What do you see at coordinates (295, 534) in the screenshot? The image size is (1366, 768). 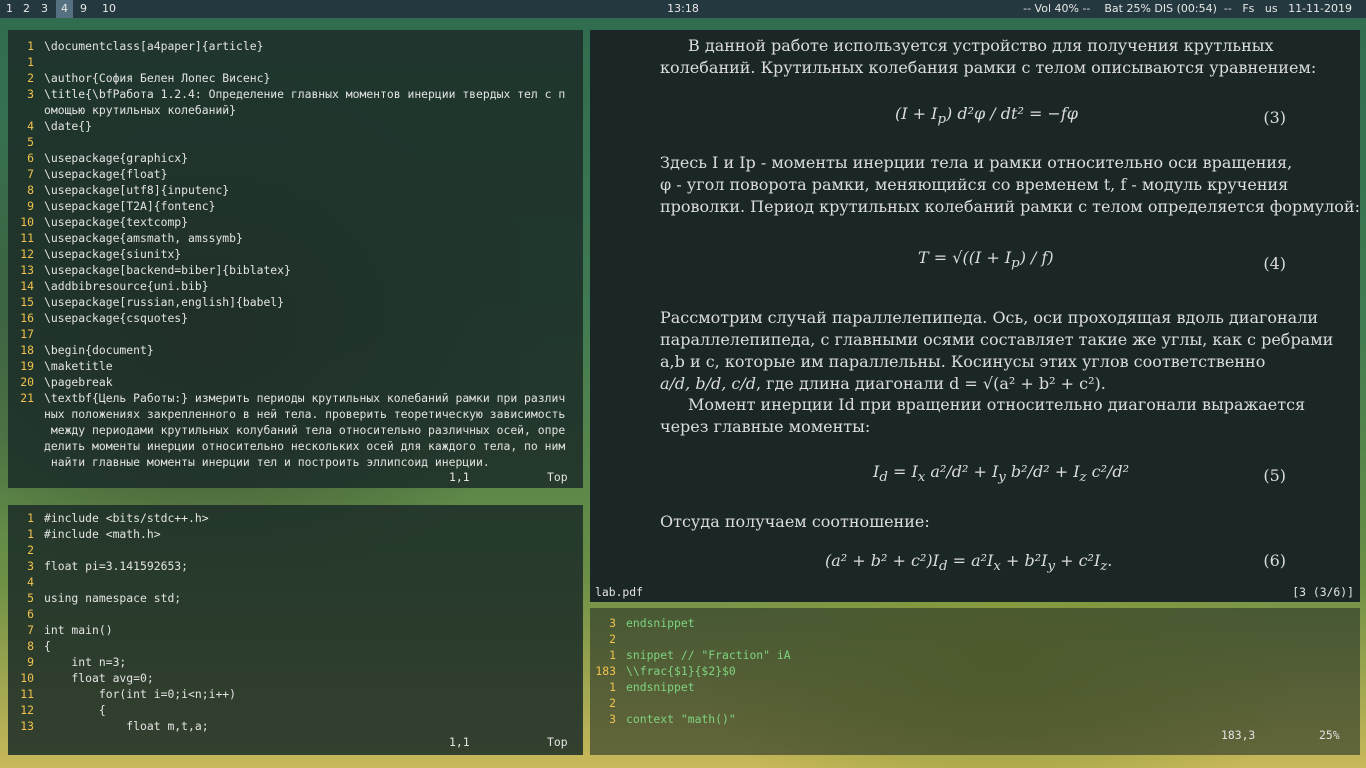 I see `code-line: 1 #include <math.h>` at bounding box center [295, 534].